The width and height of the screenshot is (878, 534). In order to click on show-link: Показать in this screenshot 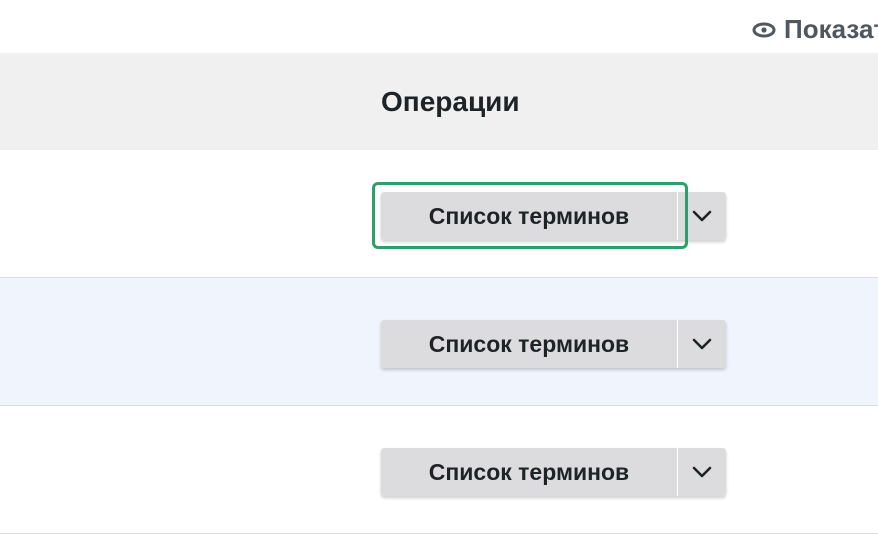, I will do `click(815, 29)`.